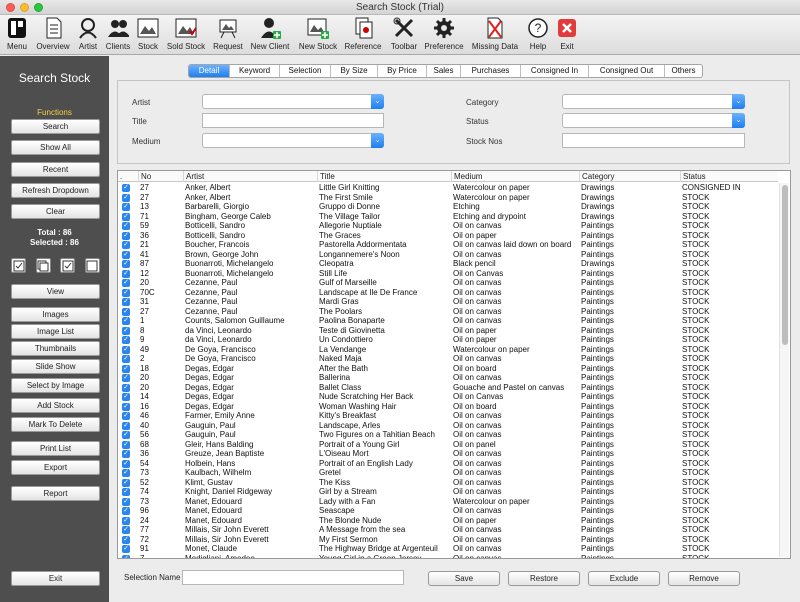  What do you see at coordinates (148, 35) in the screenshot?
I see `toolbar-stock-button: Stock` at bounding box center [148, 35].